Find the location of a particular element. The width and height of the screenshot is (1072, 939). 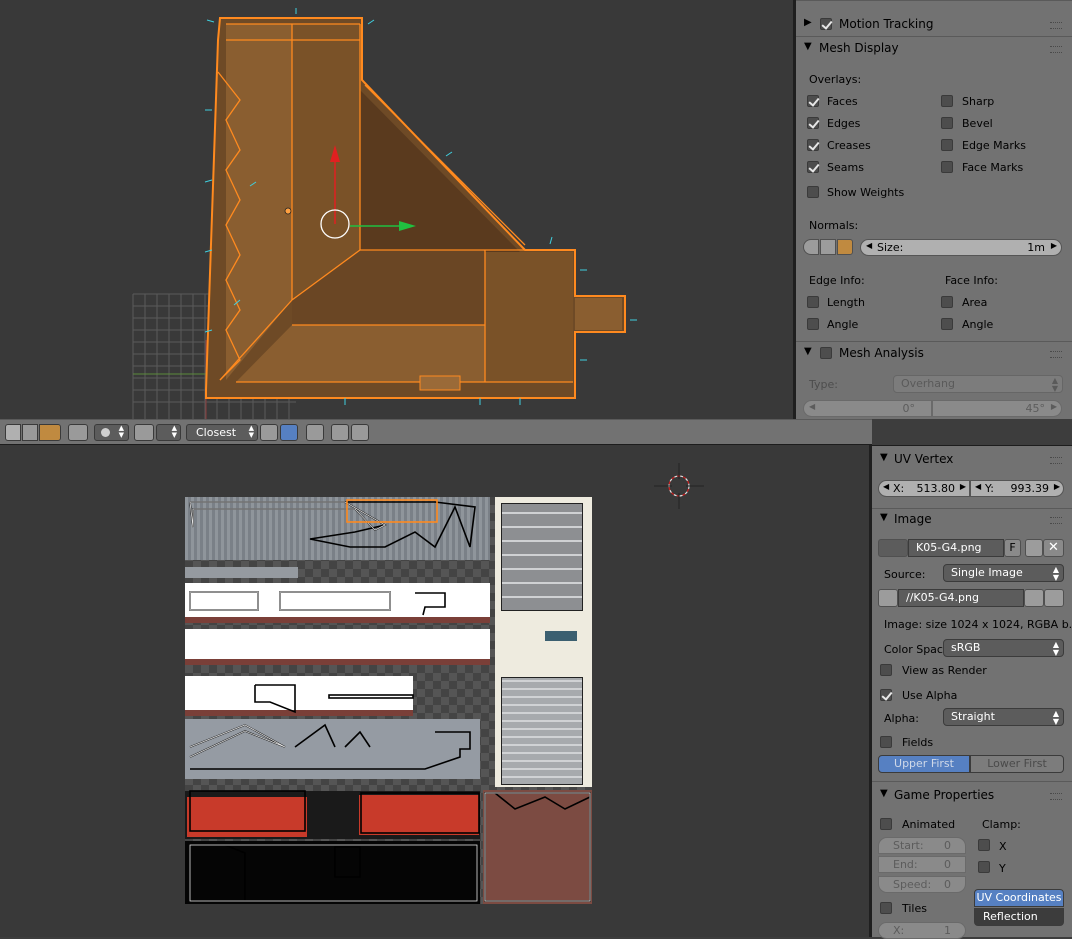

snap-rotation-icon is located at coordinates (289, 432).